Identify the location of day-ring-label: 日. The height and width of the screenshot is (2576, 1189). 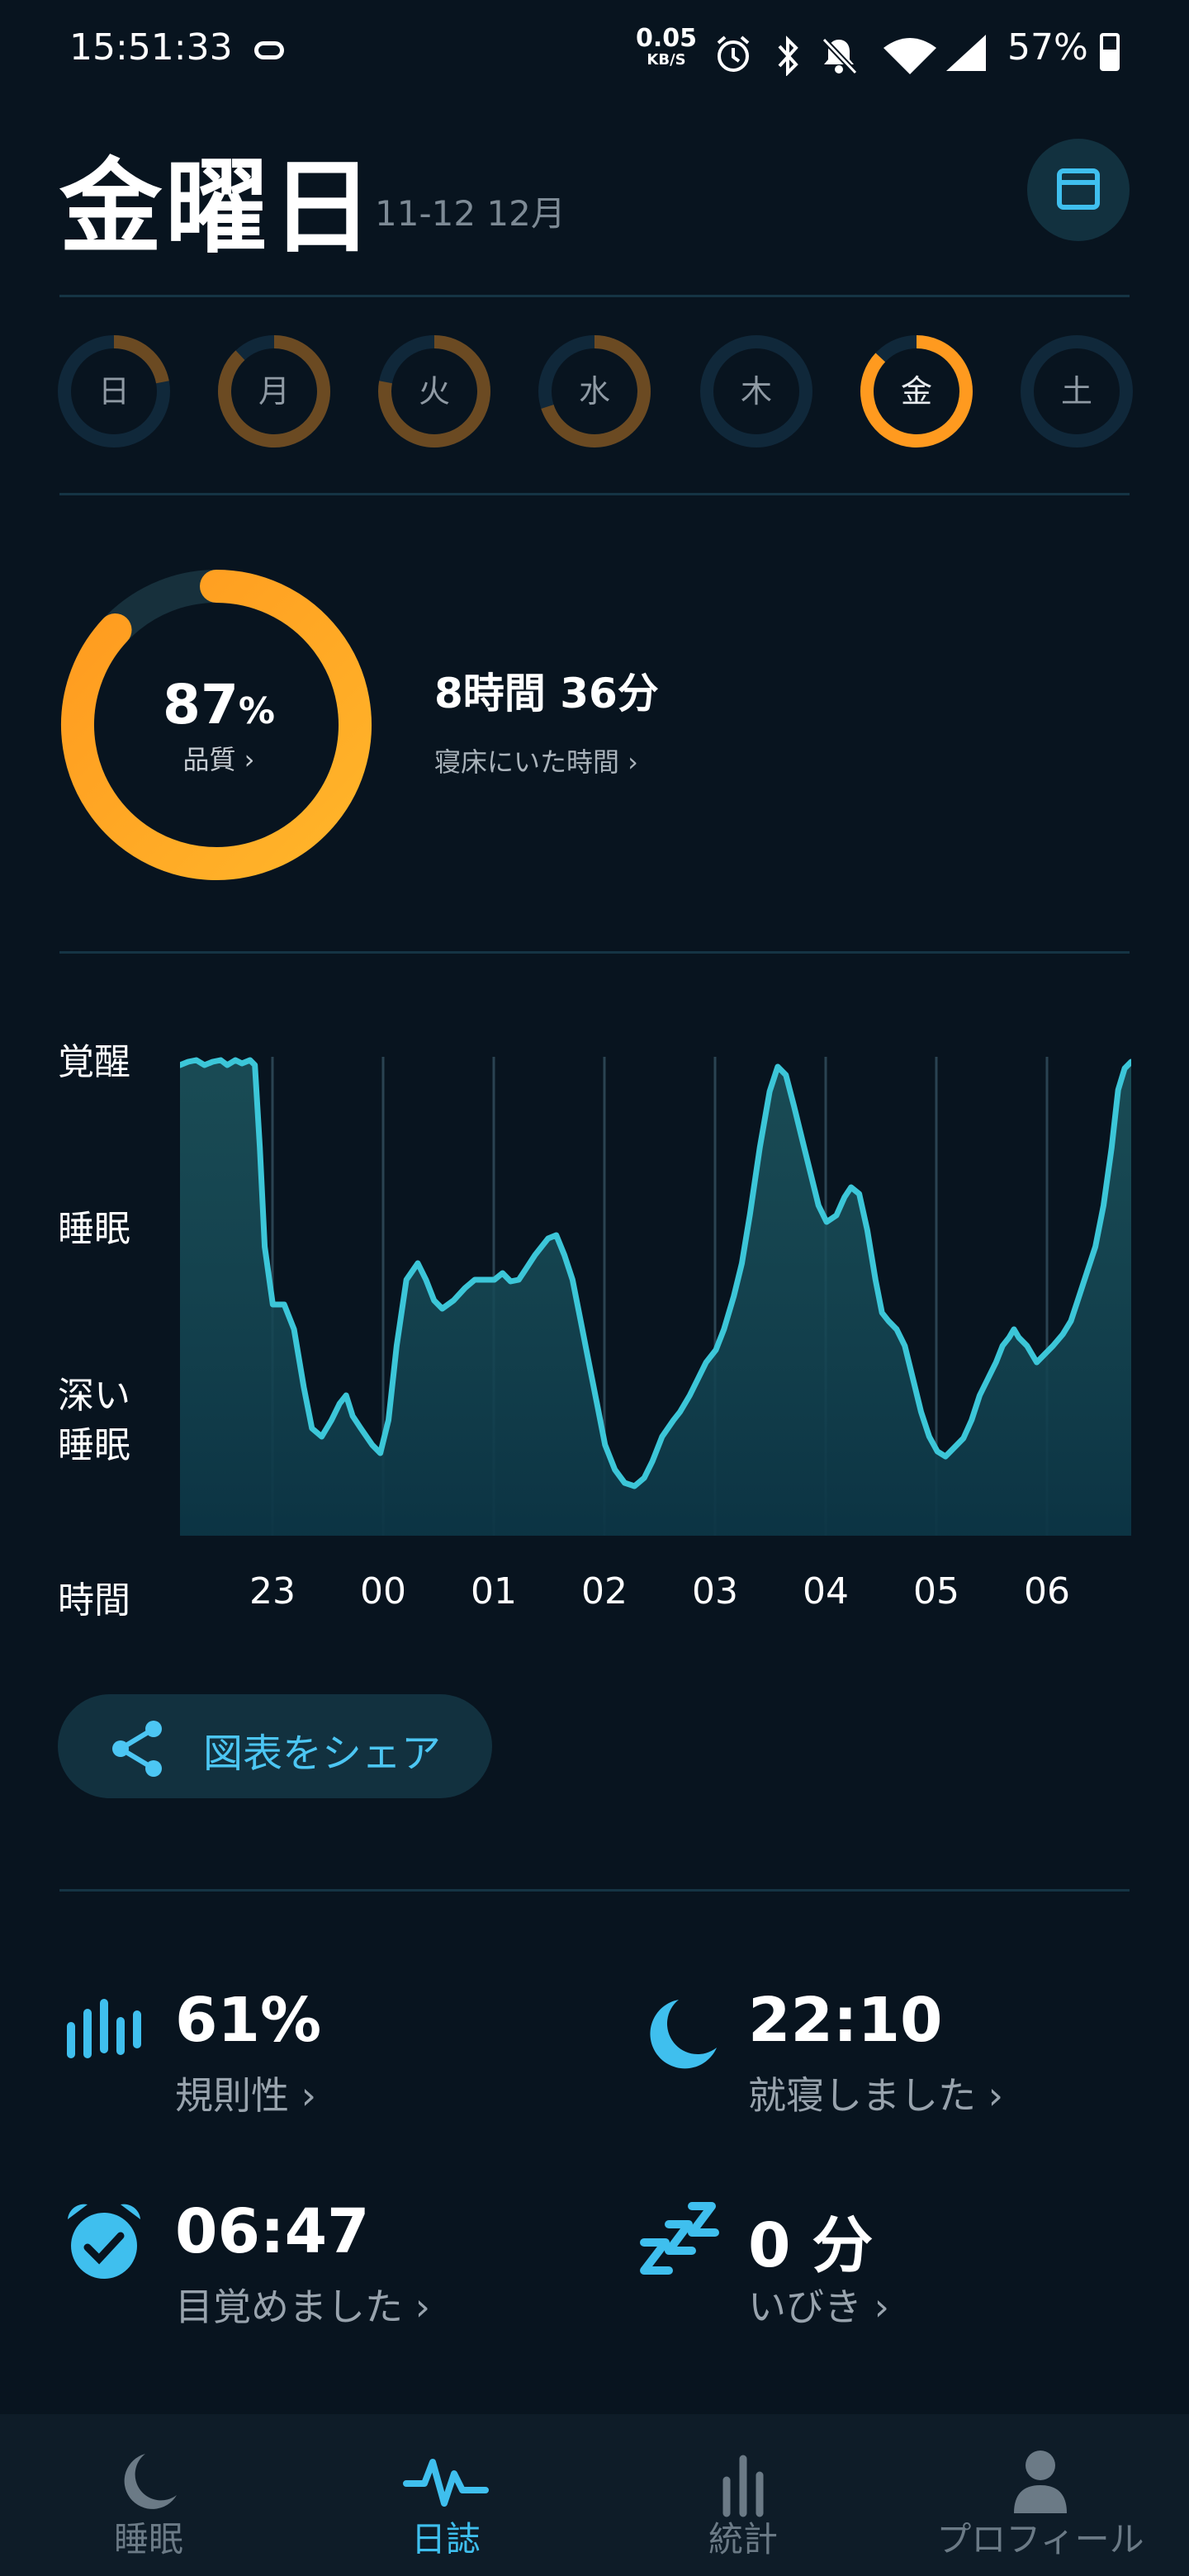
(113, 391).